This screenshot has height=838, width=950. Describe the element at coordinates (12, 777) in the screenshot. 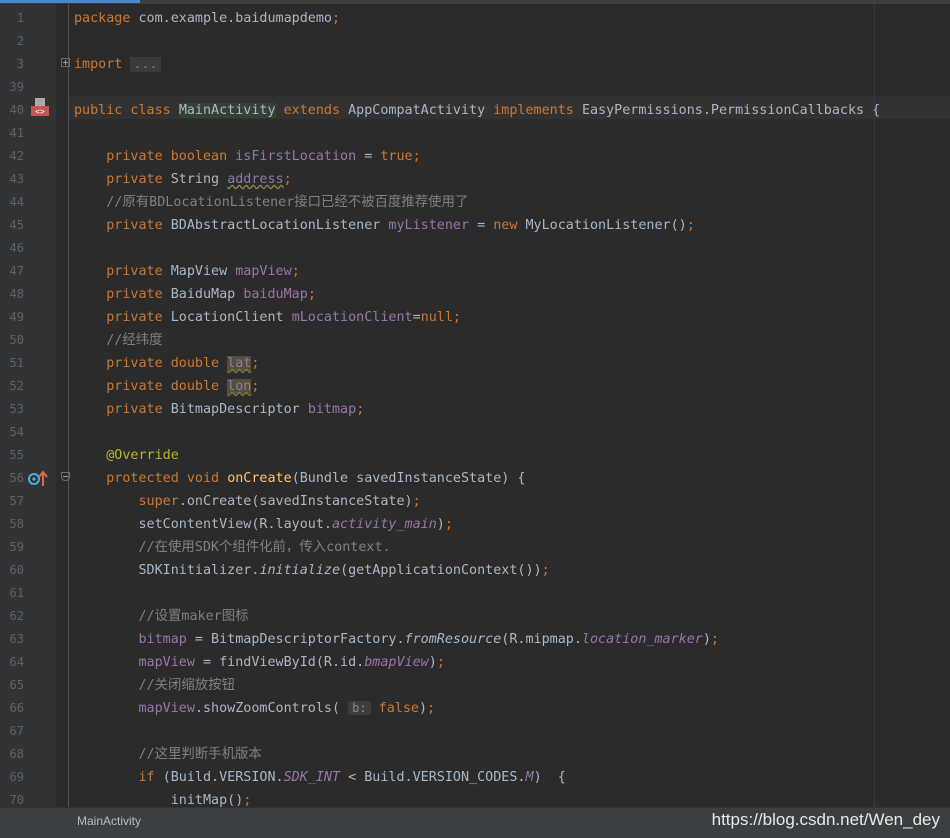

I see `line-number: 69` at that location.